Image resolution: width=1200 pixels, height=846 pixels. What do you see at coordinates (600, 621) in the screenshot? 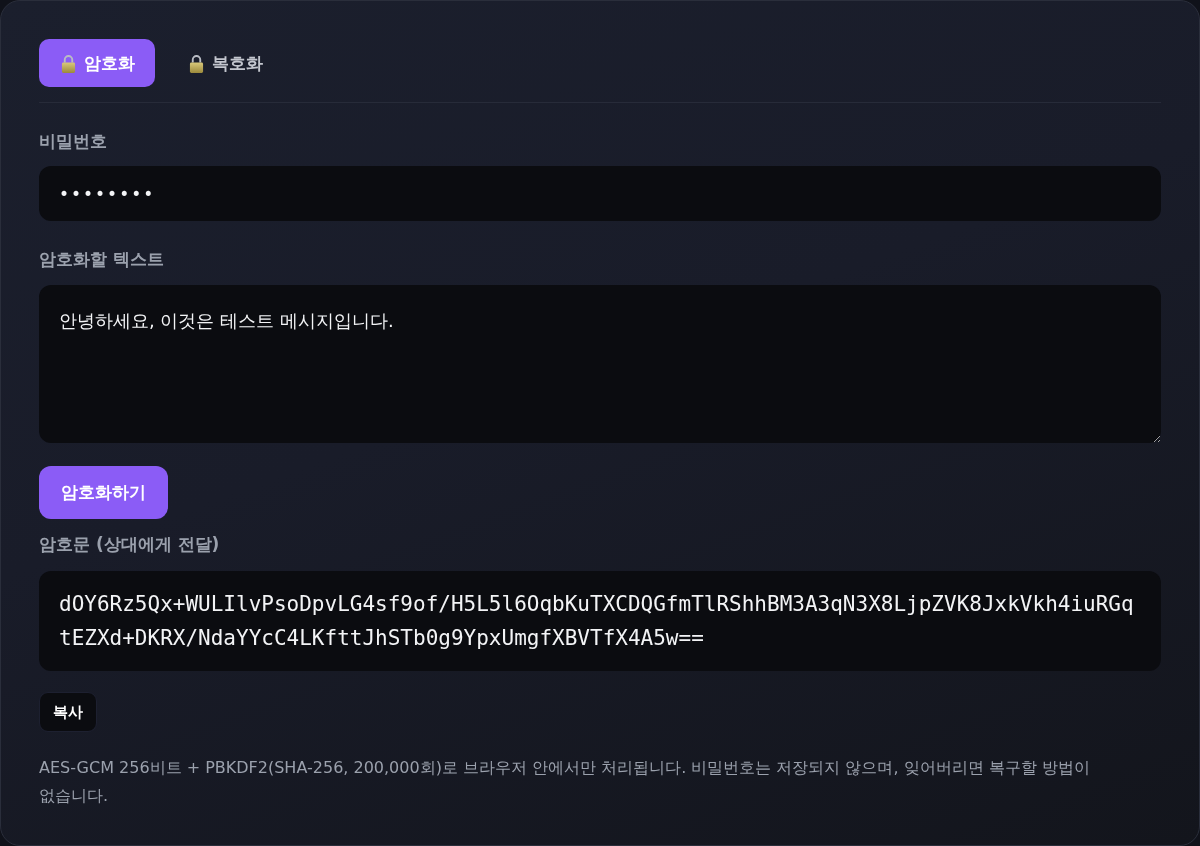
I see `ciphertext-output: dOY6Rz5Qx+WULIlvPsoDpvLG4sf9of/H5L5l6OqbKuTXCDQGfmTlRShhBM3A3qN3X8LjpZVK8JxkVkh4iuRGqtEZXd+DKRX/NdaYYcC4LKfttJhSTb0g9YpxUmgfXBVTfX4A5w==` at bounding box center [600, 621].